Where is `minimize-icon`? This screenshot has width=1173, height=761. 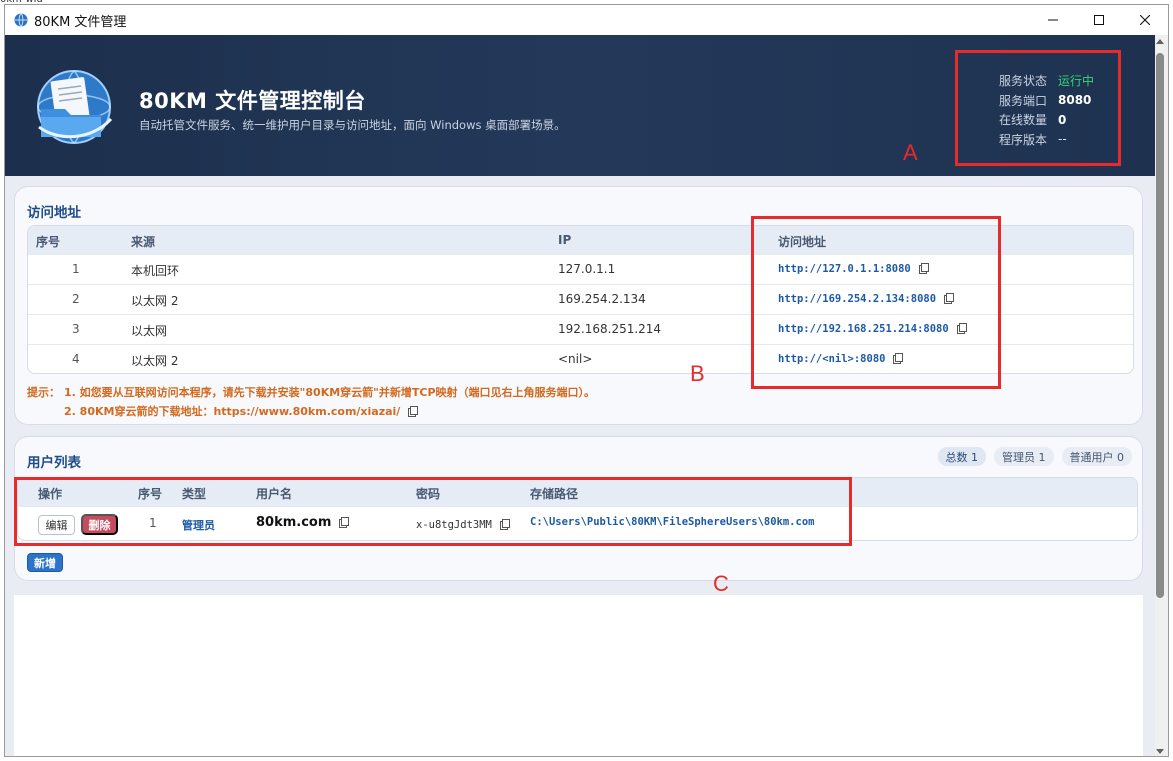
minimize-icon is located at coordinates (1053, 20).